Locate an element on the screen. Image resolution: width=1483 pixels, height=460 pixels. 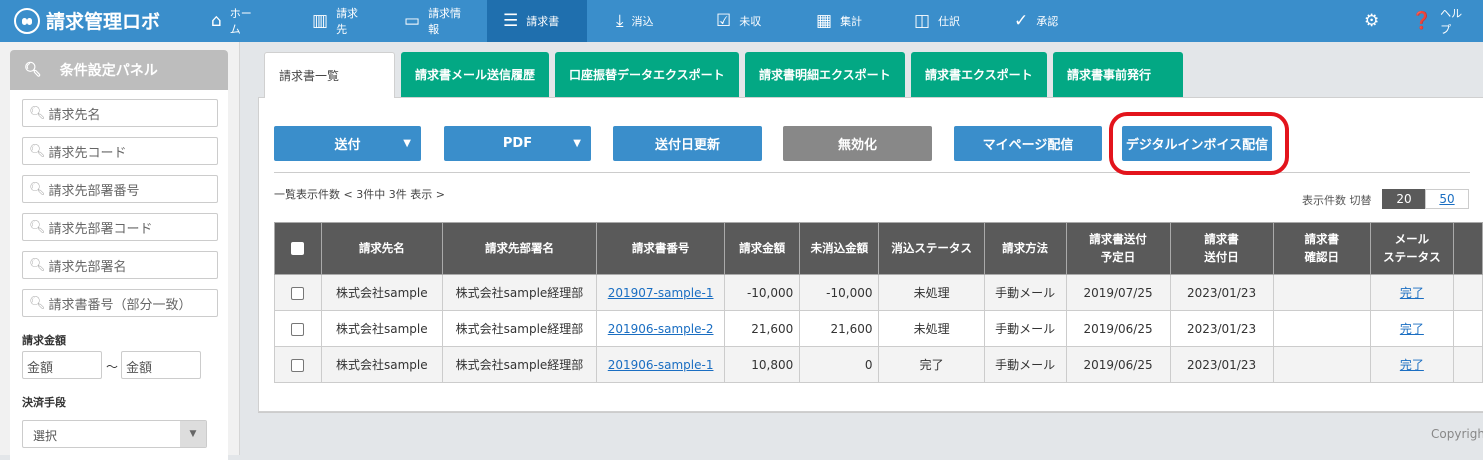
invalidate-button: 無効化 is located at coordinates (857, 143).